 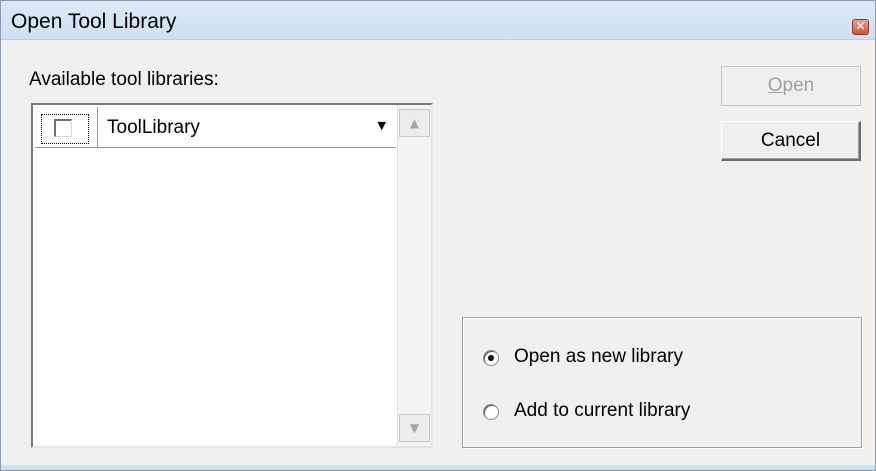 I want to click on title-bar: Open Tool Library ✕, so click(x=438, y=20).